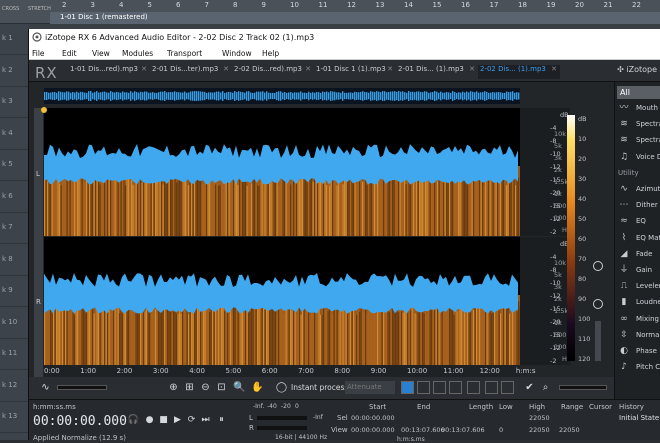 This screenshot has height=443, width=660. Describe the element at coordinates (177, 420) in the screenshot. I see `transport-play-icon: ▶` at that location.